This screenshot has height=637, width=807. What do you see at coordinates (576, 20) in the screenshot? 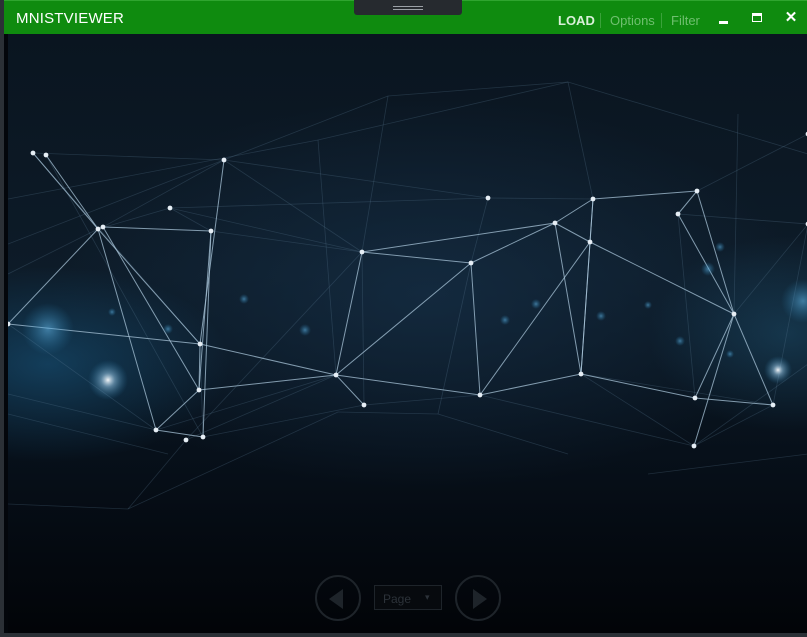
I see `load-menu-item: LOAD` at bounding box center [576, 20].